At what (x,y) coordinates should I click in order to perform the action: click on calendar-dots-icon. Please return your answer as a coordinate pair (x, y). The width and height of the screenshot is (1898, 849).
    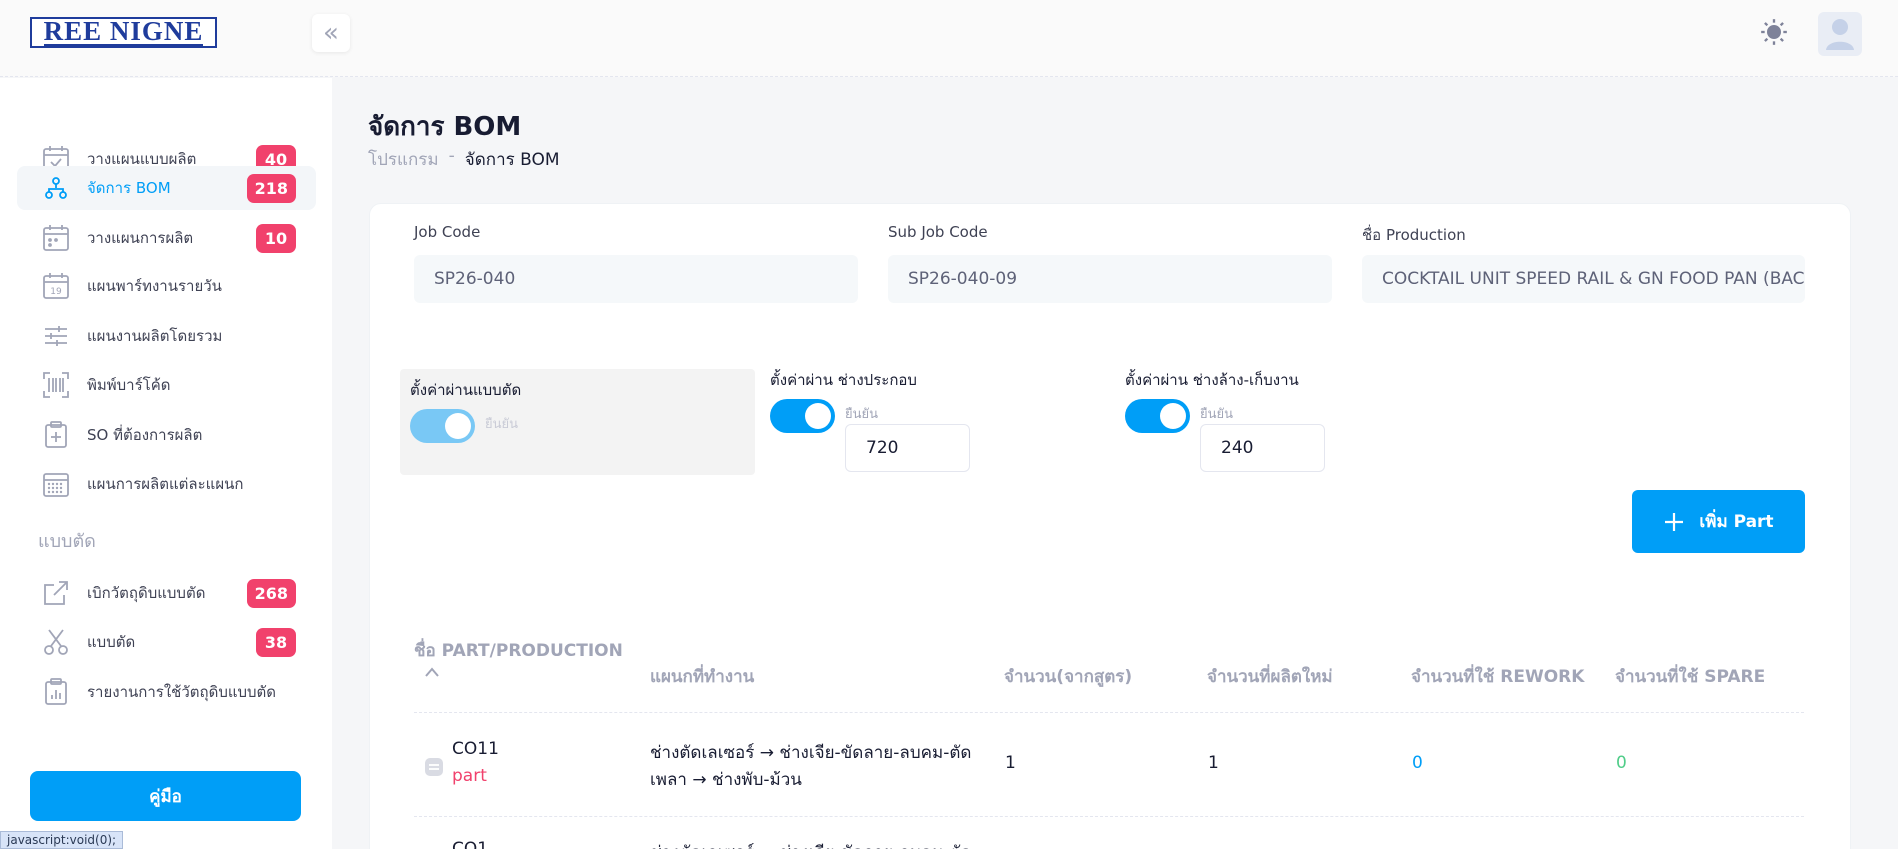
    Looking at the image, I should click on (56, 238).